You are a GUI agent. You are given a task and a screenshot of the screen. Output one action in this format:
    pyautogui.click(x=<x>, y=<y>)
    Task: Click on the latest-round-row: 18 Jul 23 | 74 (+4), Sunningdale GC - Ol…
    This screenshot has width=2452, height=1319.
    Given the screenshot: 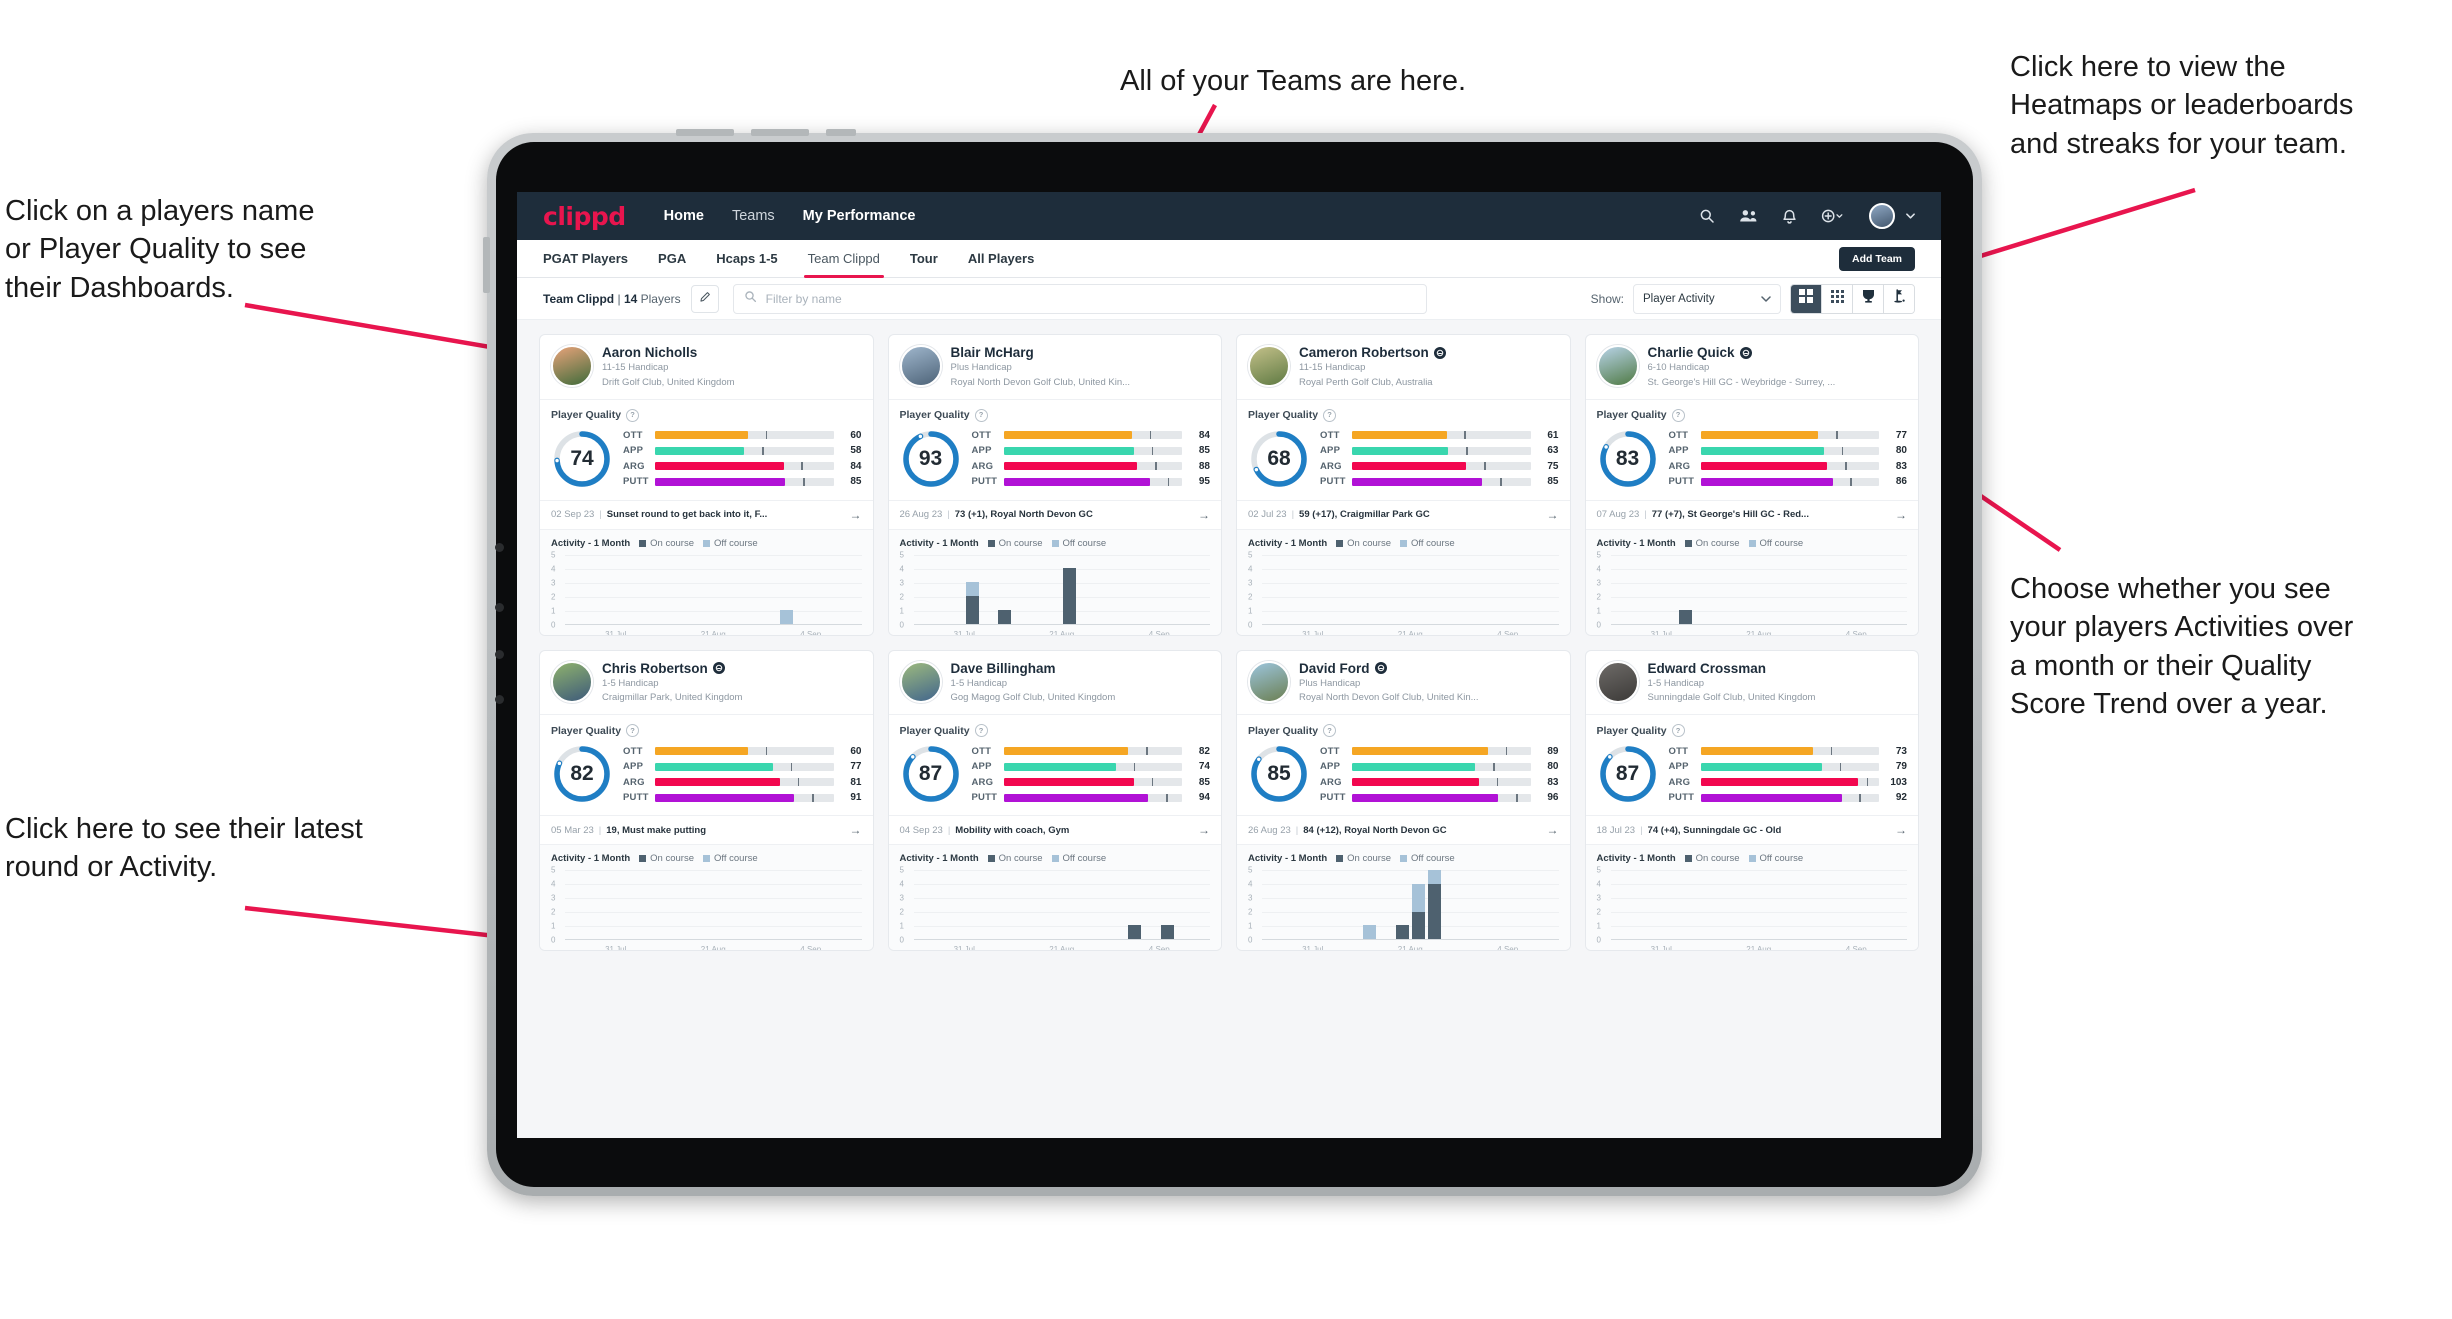 What is the action you would take?
    pyautogui.click(x=1751, y=830)
    